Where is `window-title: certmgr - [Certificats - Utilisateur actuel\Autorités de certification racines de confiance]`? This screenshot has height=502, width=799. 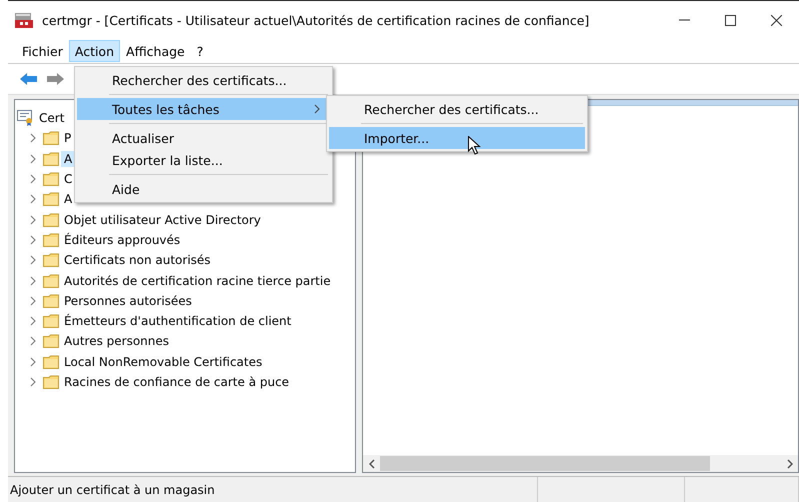
window-title: certmgr - [Certificats - Utilisateur actuel\Autorités de certification racines de confiance] is located at coordinates (316, 20).